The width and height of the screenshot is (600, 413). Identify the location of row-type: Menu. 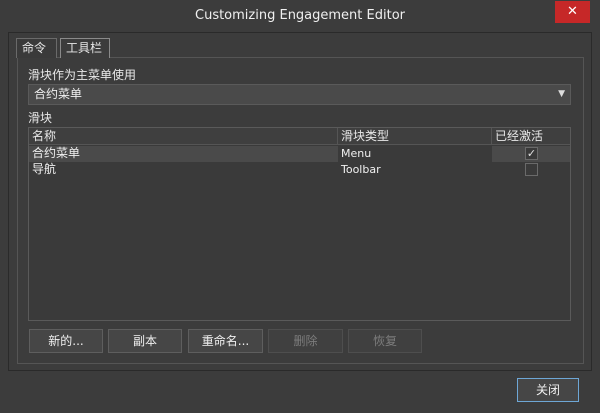
(415, 154).